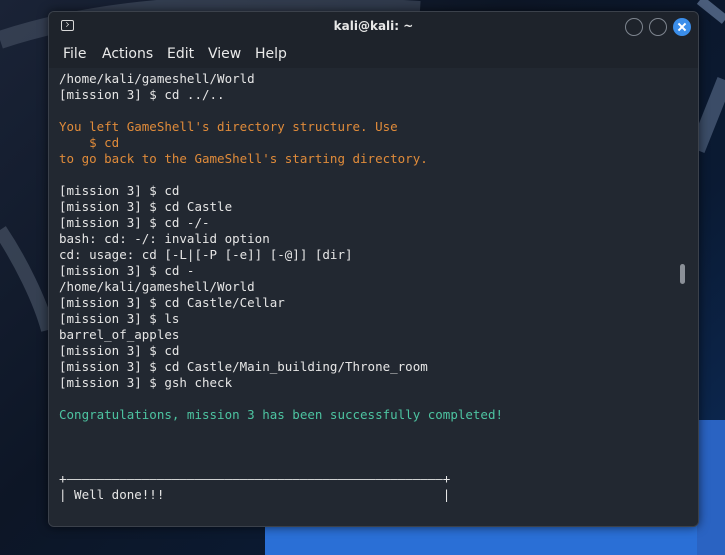 This screenshot has width=725, height=555. I want to click on terminal-line: $ cd, so click(89, 142).